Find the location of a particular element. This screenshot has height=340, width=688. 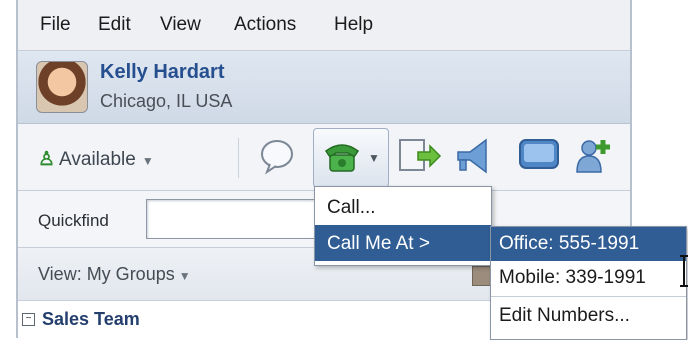

phone-call-button: ▼ is located at coordinates (351, 158).